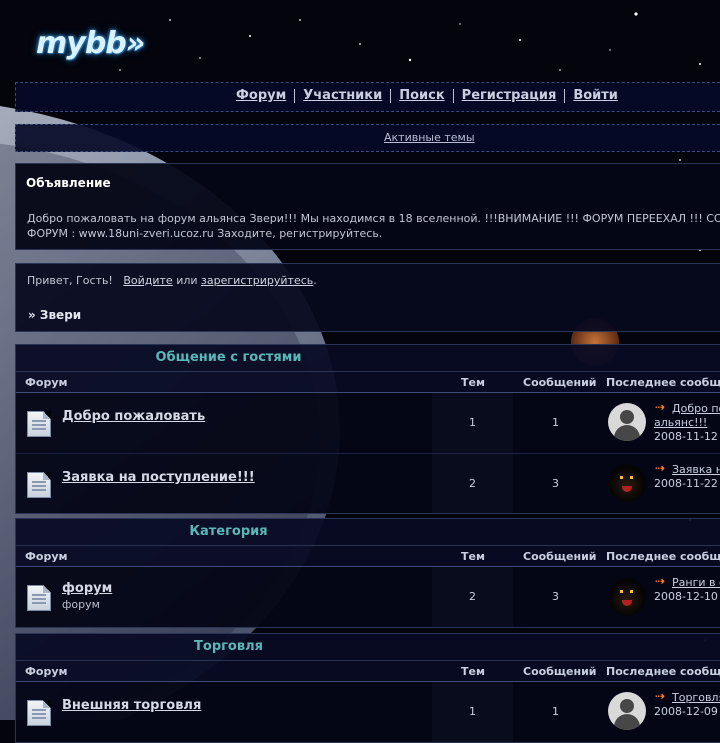  I want to click on announcement-title: Объявление, so click(68, 183).